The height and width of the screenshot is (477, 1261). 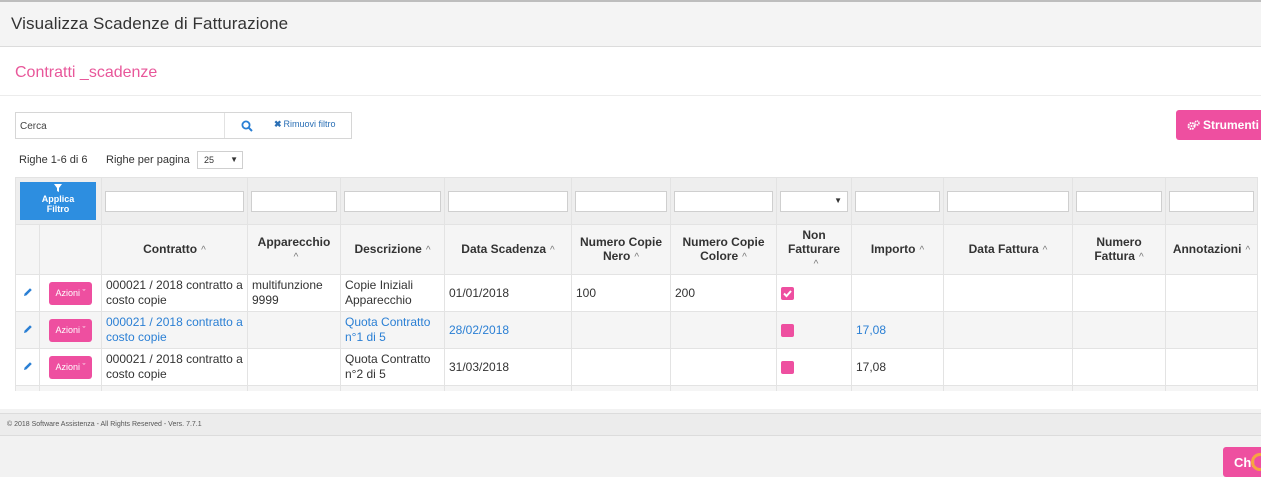 I want to click on caret-down-icon: ▼, so click(x=234, y=159).